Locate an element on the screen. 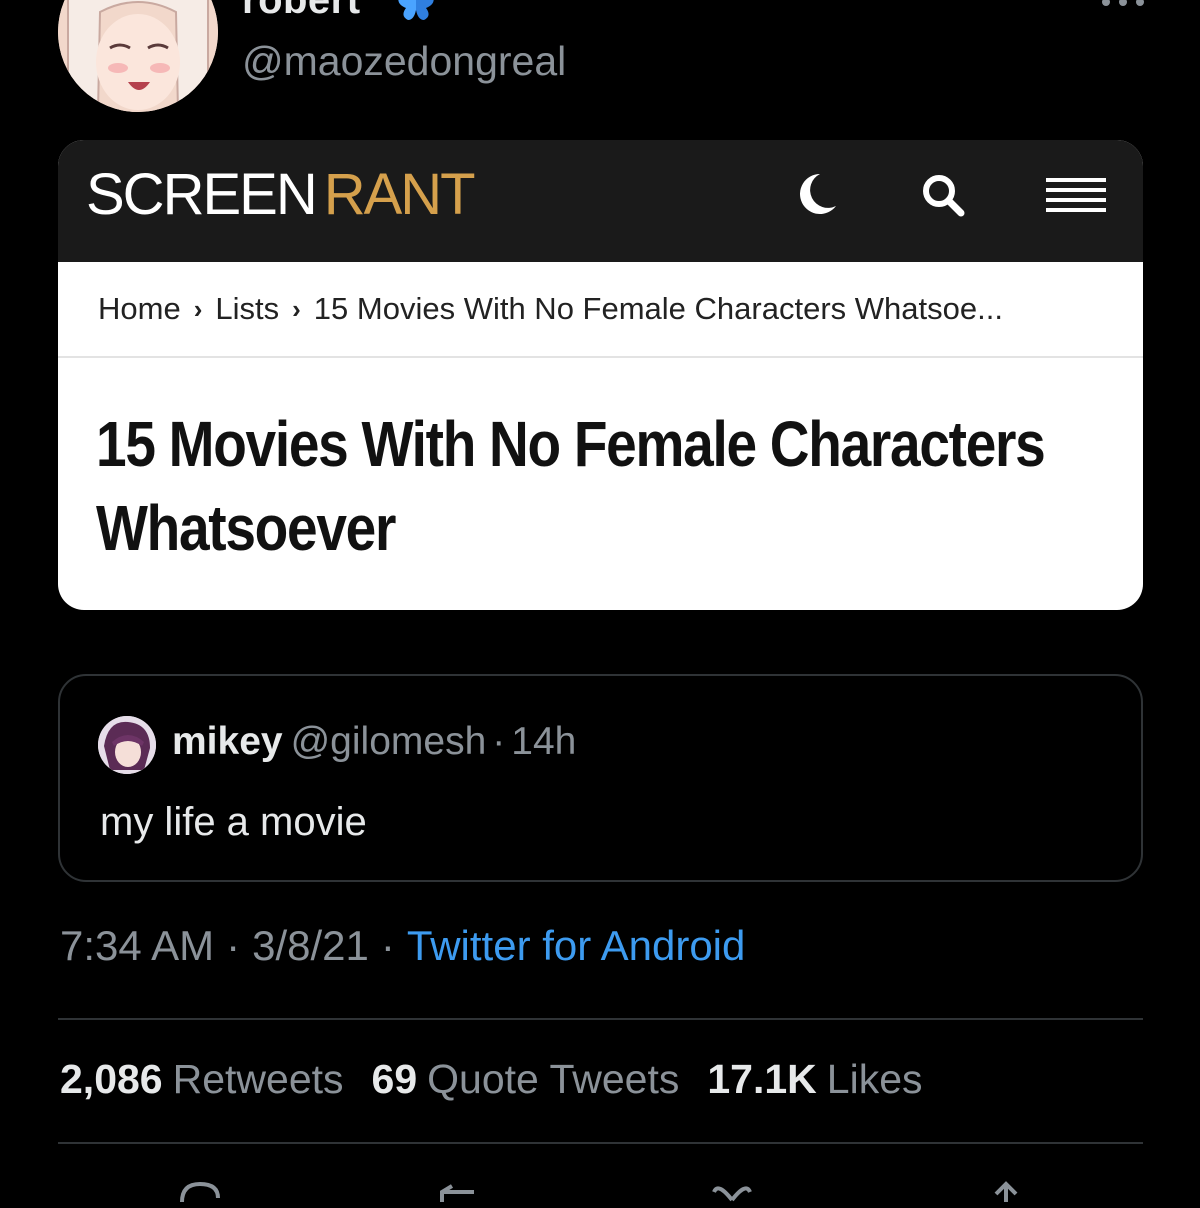 This screenshot has height=1208, width=1200. quote-avatar is located at coordinates (127, 745).